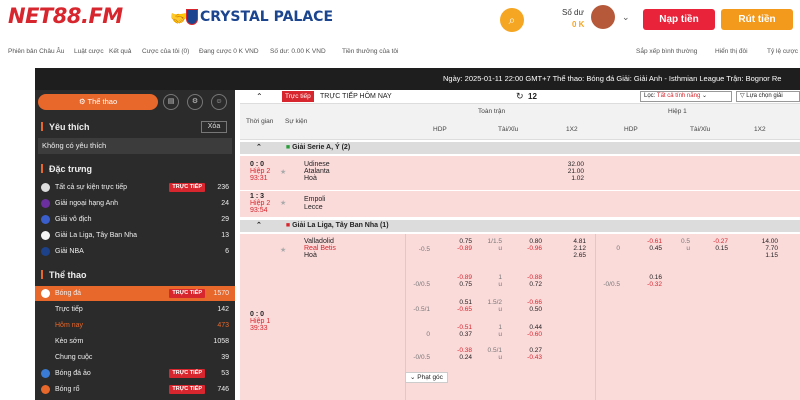 The width and height of the screenshot is (800, 400). What do you see at coordinates (135, 293) in the screenshot?
I see `sport-item-football: Bóng đá TRỰC TIẾP 1570` at bounding box center [135, 293].